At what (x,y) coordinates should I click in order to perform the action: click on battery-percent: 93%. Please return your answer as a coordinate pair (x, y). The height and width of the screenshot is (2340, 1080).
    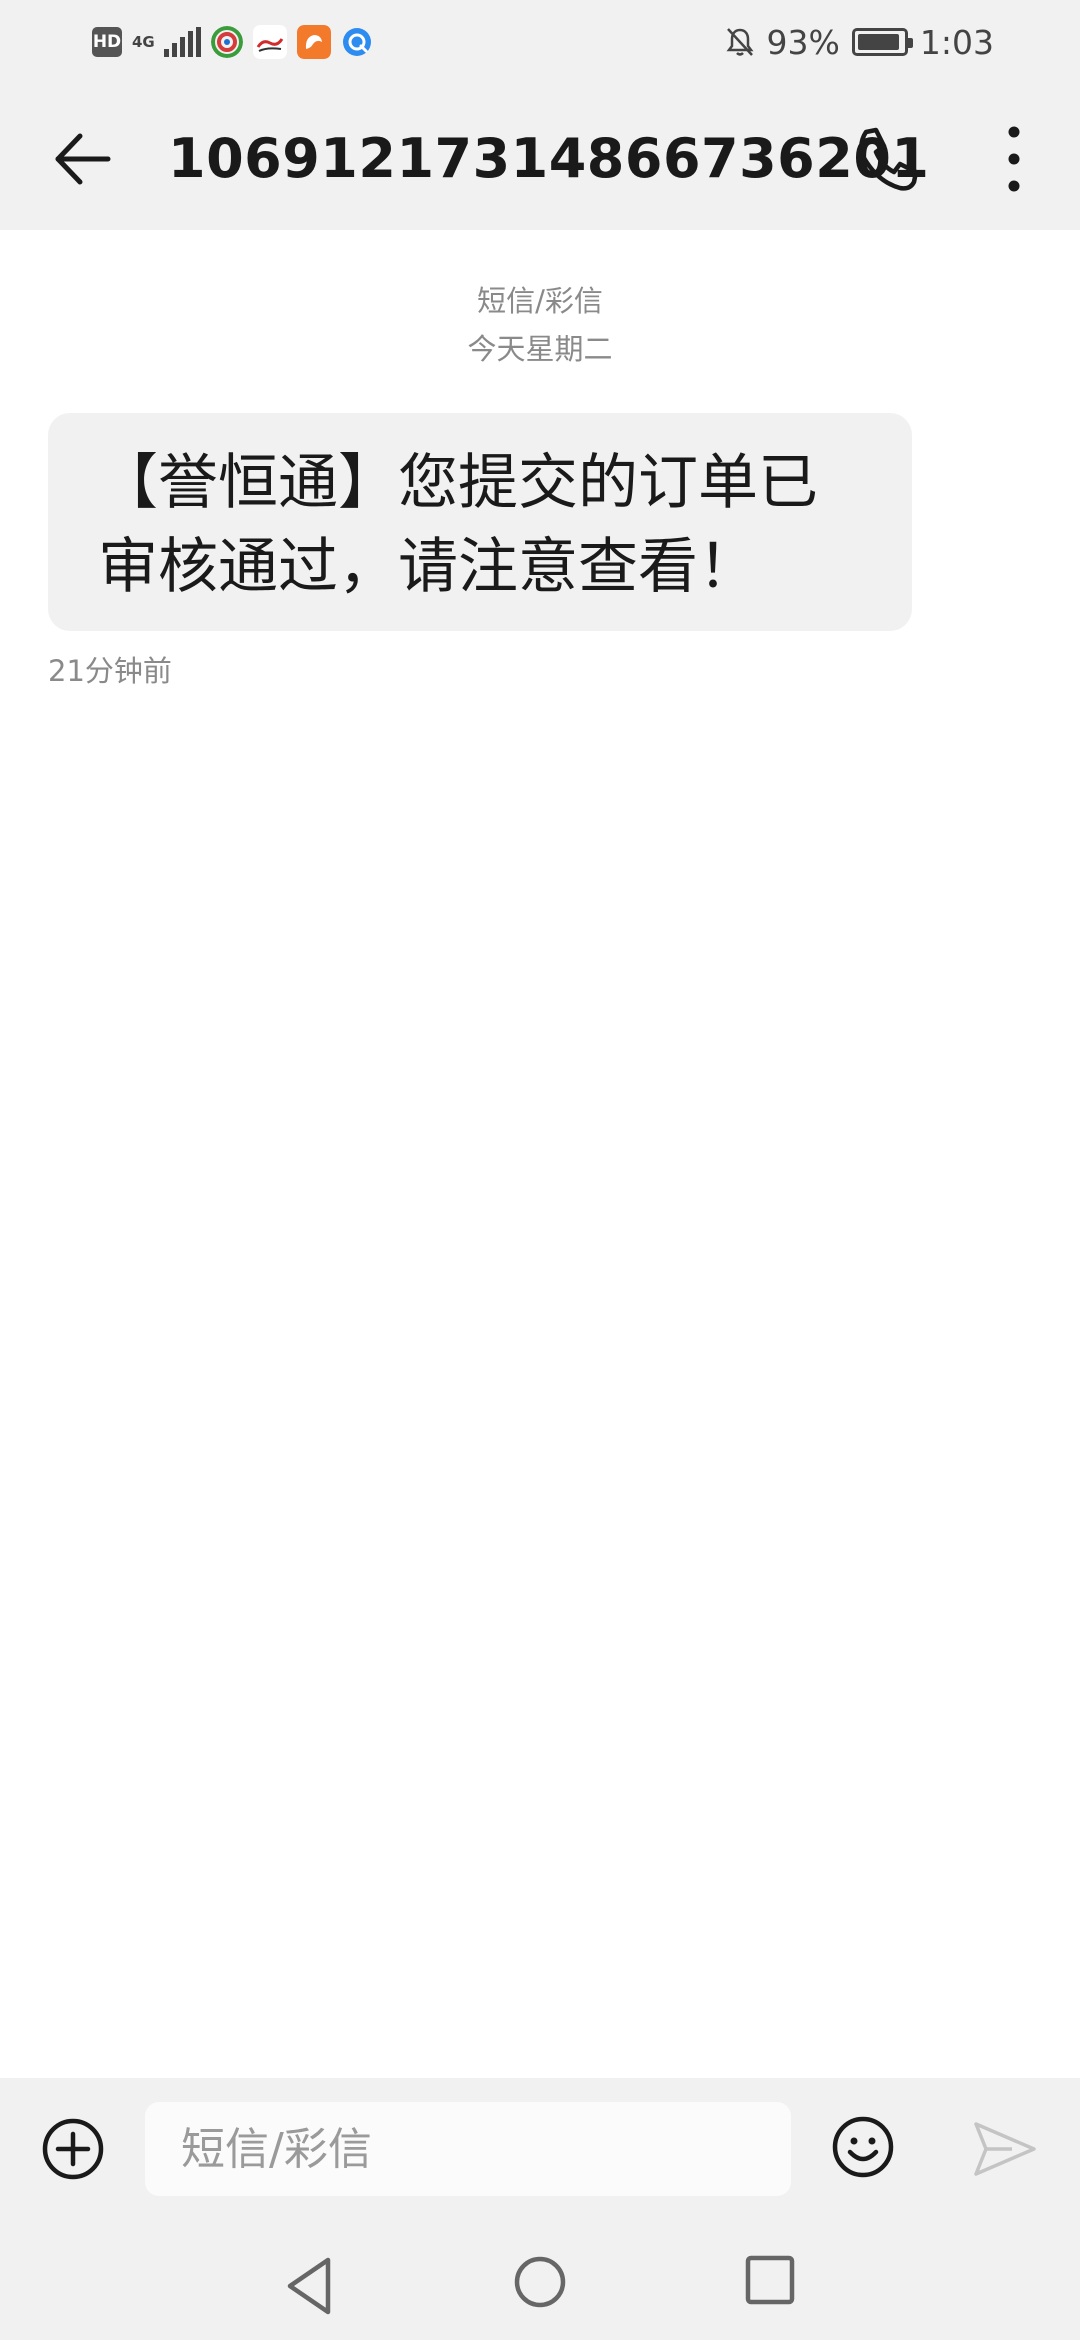
    Looking at the image, I should click on (803, 42).